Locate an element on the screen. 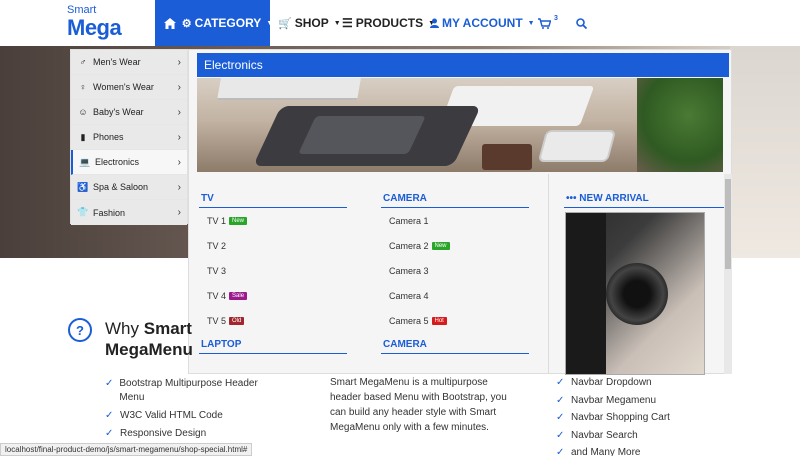  feature-label: W3C Valid HTML Code is located at coordinates (171, 415).